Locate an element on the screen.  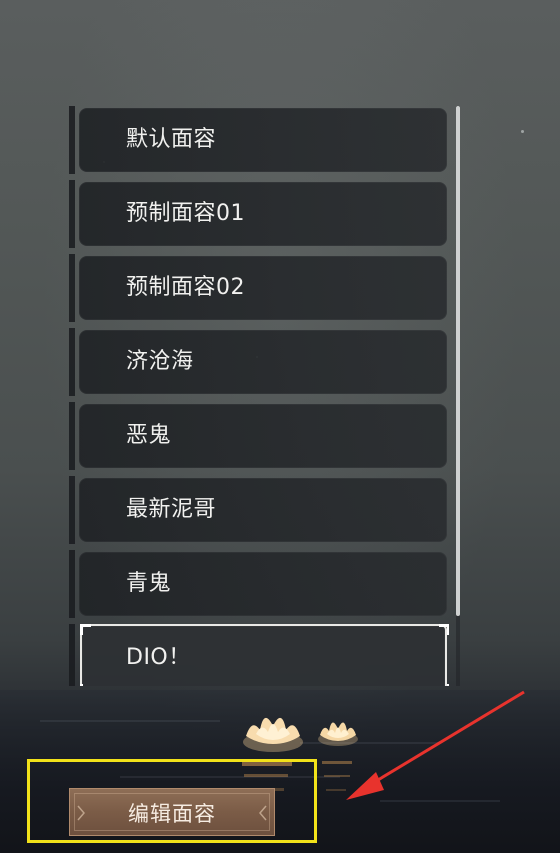
annotation-arrow-icon is located at coordinates (435, 745).